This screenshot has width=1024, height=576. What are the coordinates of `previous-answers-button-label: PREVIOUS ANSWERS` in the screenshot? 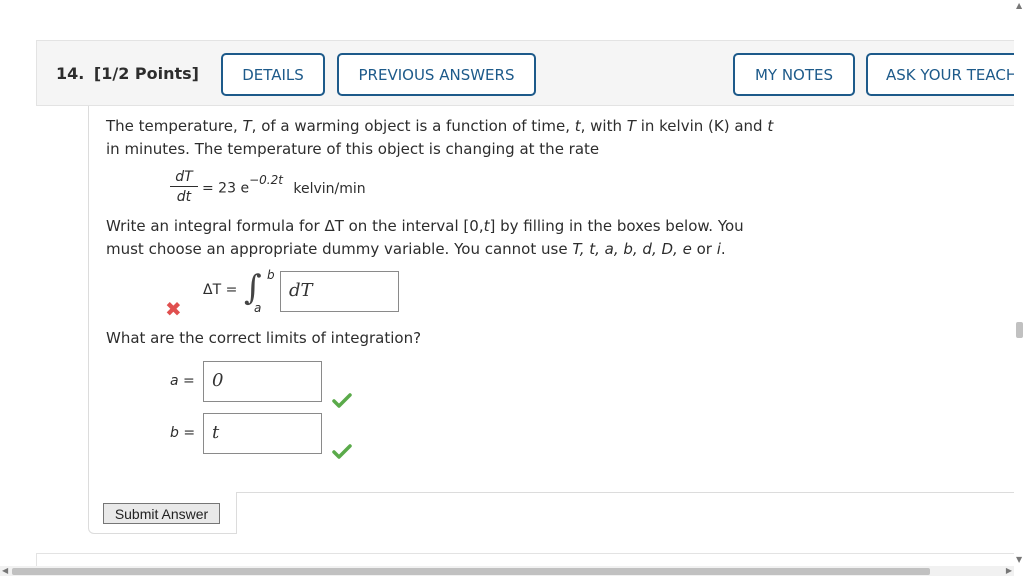 It's located at (436, 74).